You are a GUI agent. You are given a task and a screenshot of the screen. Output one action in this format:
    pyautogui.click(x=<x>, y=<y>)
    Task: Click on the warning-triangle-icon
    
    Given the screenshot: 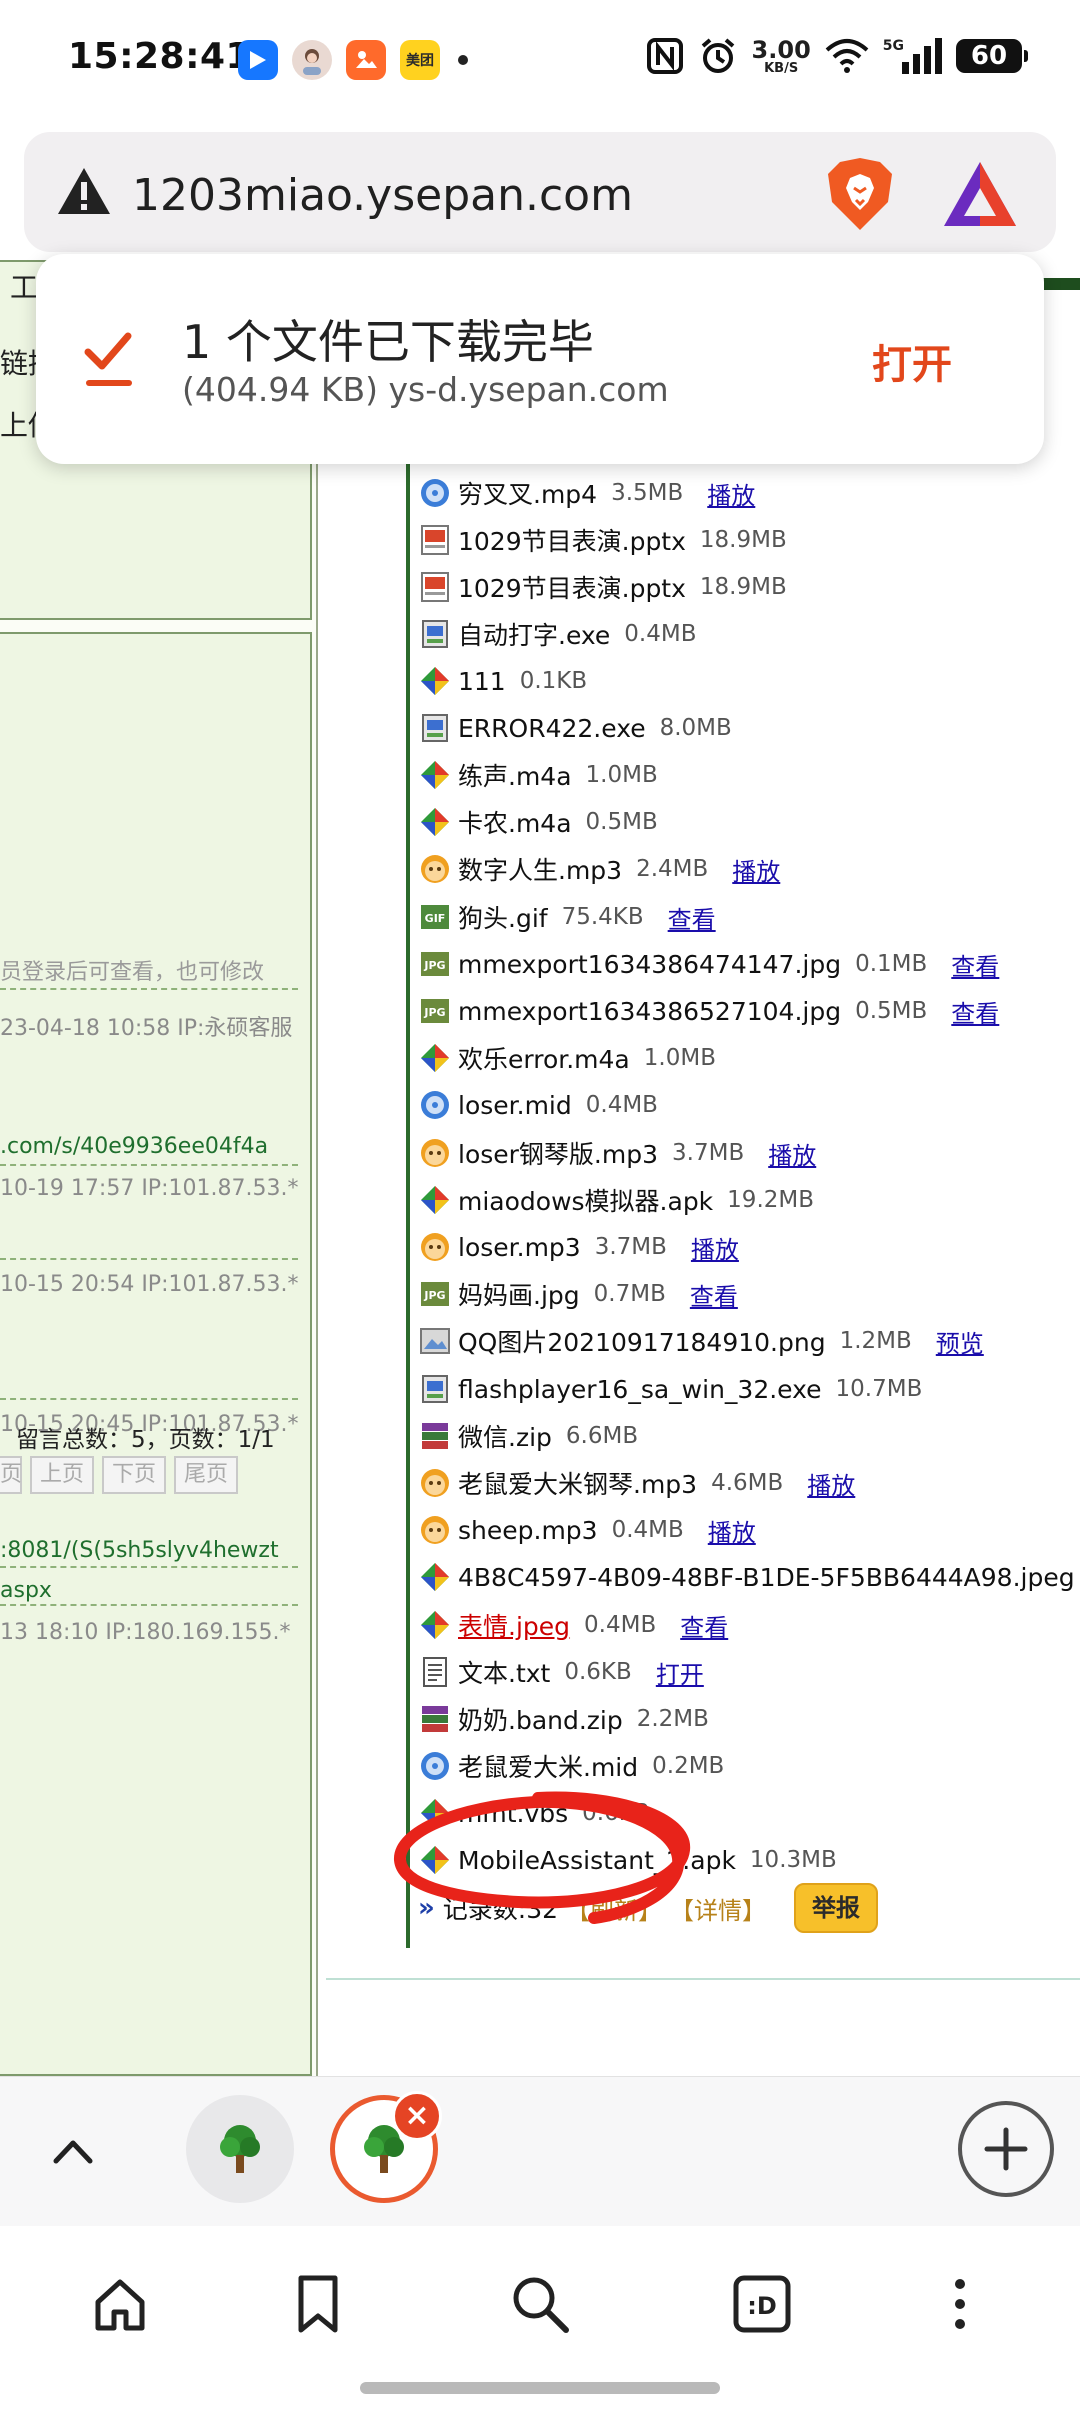 What is the action you would take?
    pyautogui.click(x=84, y=192)
    